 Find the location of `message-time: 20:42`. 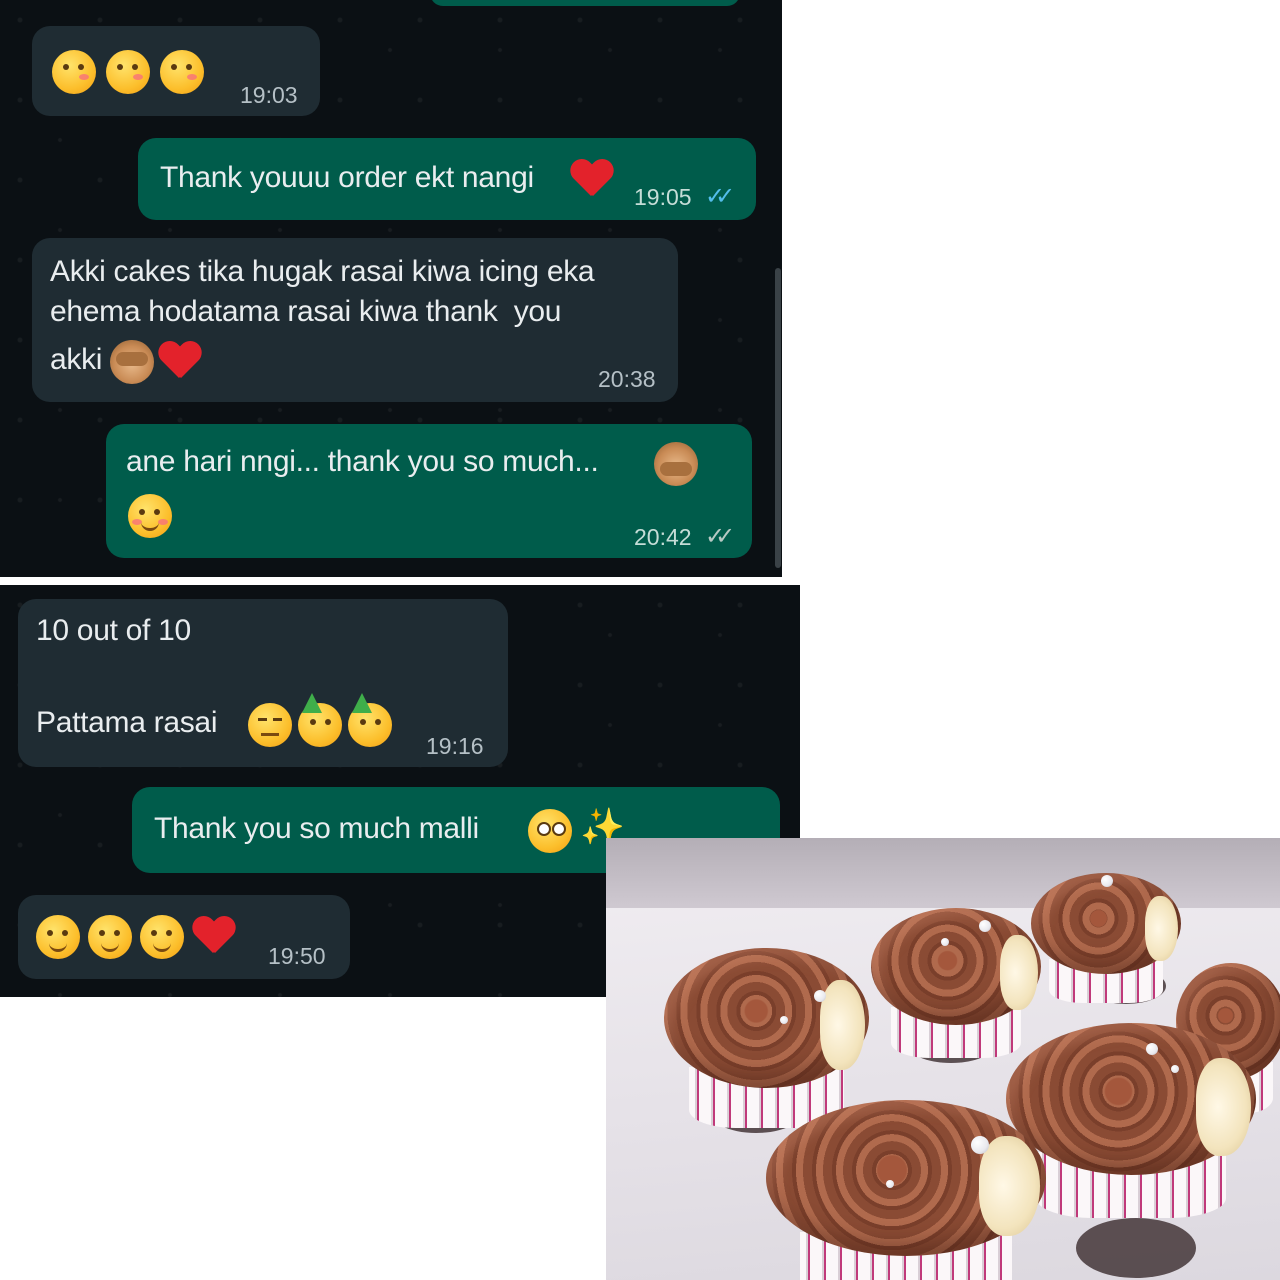

message-time: 20:42 is located at coordinates (663, 537).